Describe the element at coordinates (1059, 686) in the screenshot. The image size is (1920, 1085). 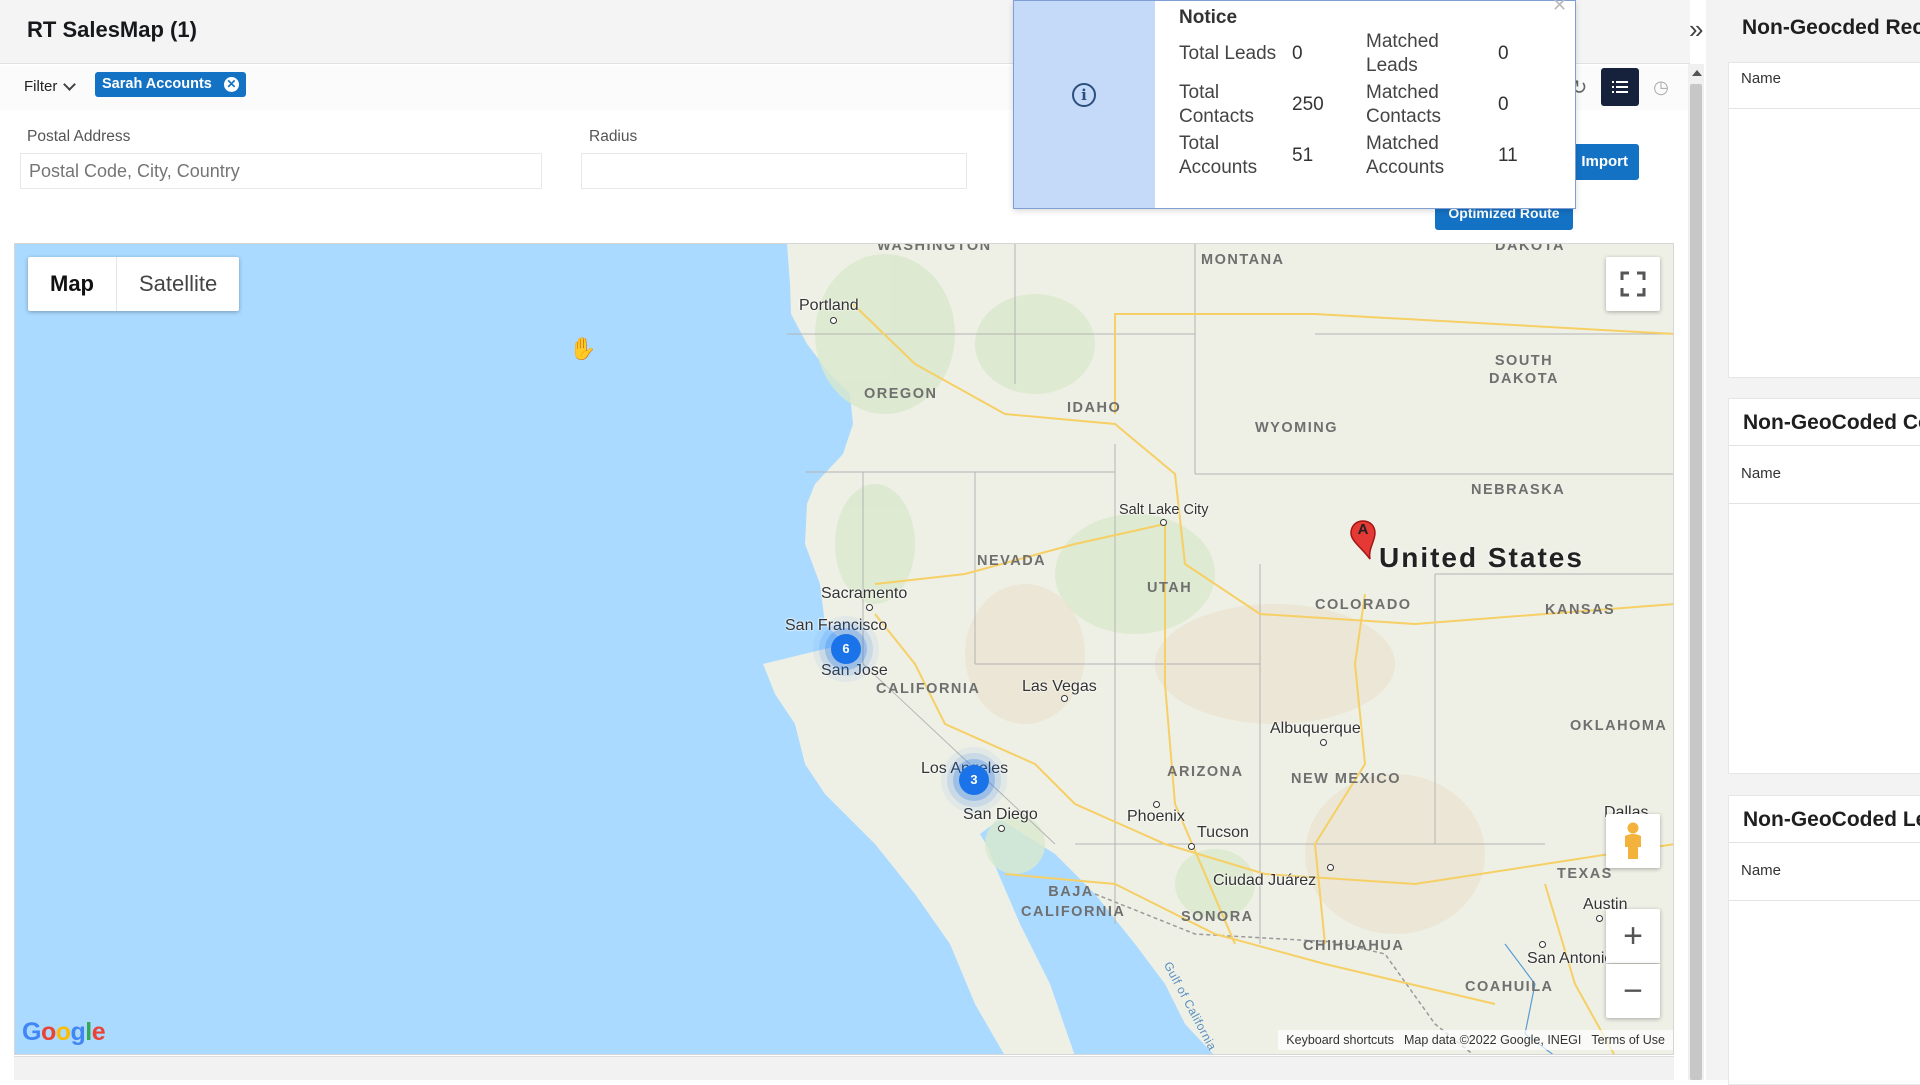
I see `city-las-vegas: Las Vegas` at that location.